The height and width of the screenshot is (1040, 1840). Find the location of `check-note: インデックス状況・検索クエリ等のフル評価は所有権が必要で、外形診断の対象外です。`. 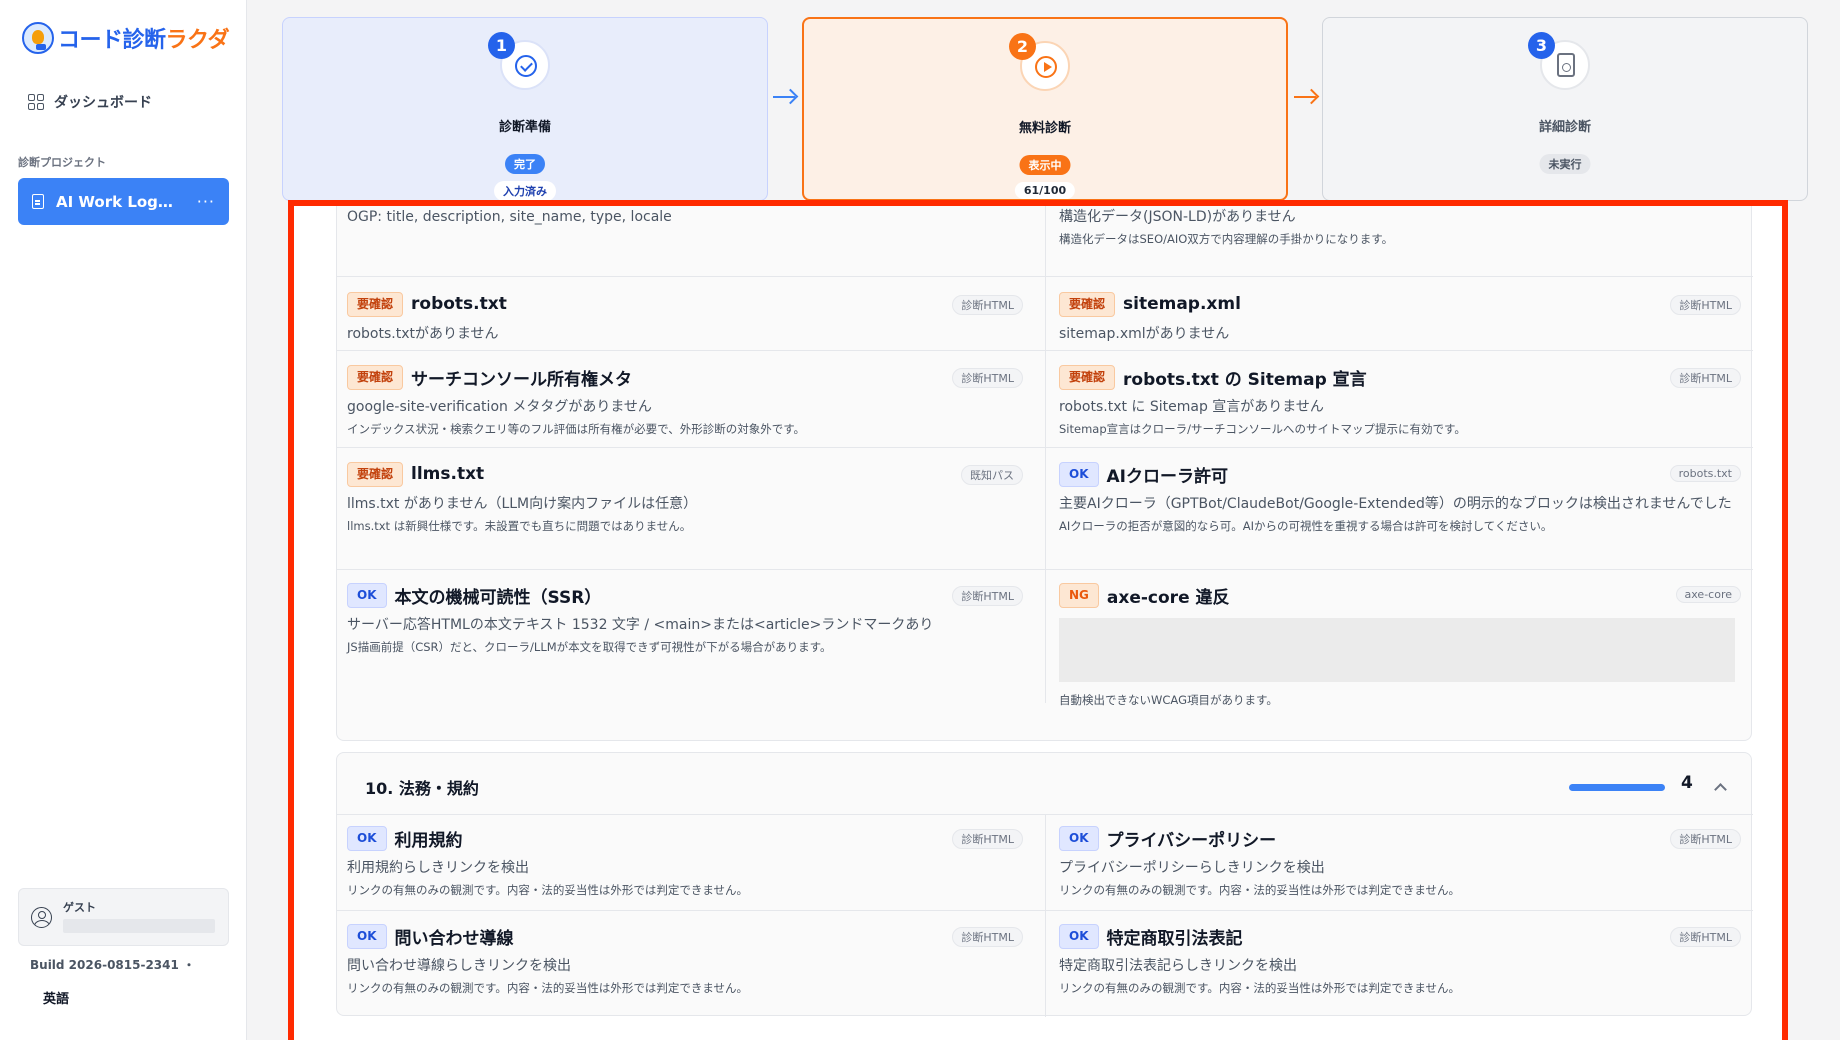

check-note: インデックス状況・検索クエリ等のフル評価は所有権が必要で、外形診断の対象外です。 is located at coordinates (576, 429).